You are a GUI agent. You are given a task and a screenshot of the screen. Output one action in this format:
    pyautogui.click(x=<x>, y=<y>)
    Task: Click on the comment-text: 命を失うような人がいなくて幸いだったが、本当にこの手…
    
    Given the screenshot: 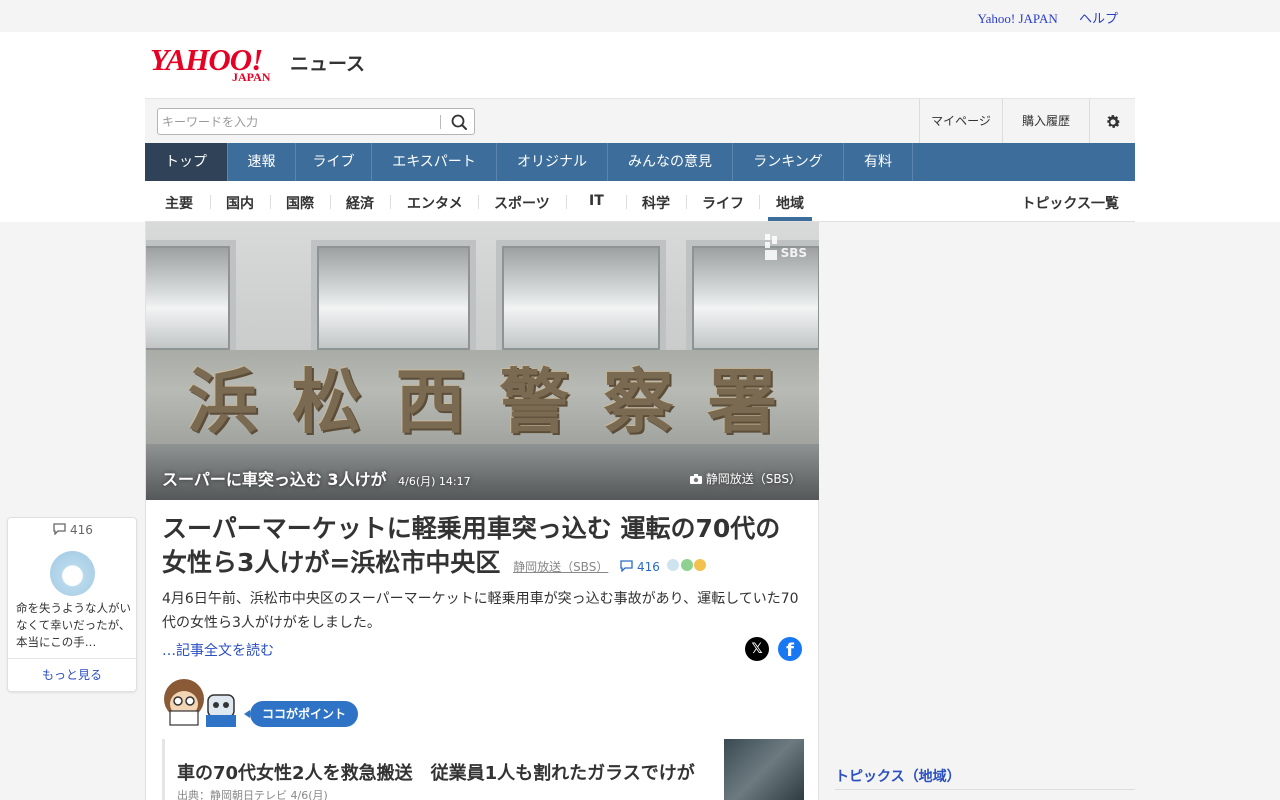 What is the action you would take?
    pyautogui.click(x=73, y=625)
    